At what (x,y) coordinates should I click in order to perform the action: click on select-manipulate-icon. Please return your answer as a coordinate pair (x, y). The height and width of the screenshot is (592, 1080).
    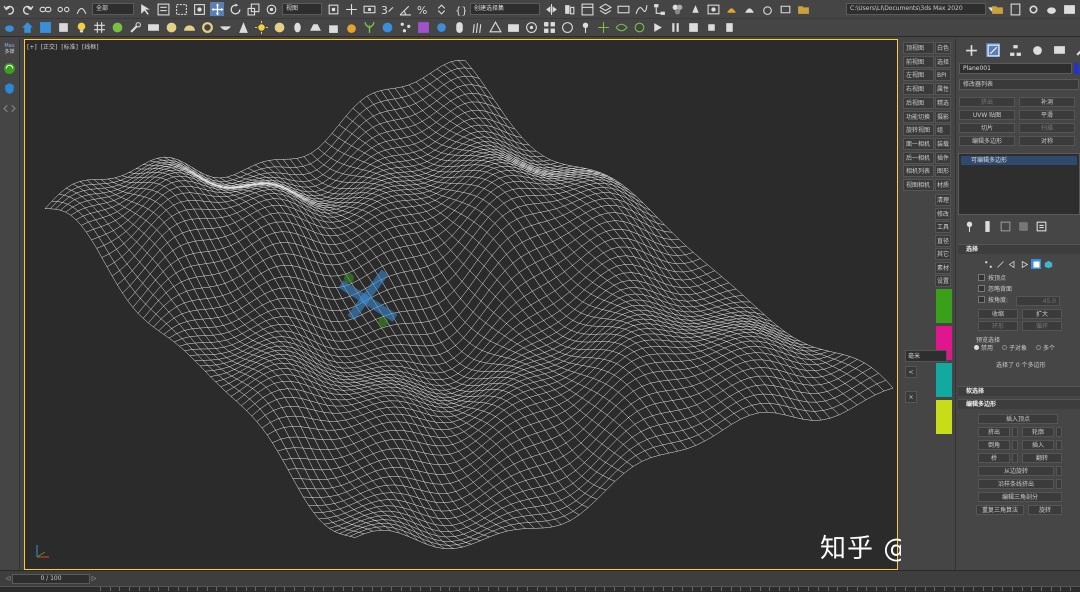
    Looking at the image, I should click on (351, 9).